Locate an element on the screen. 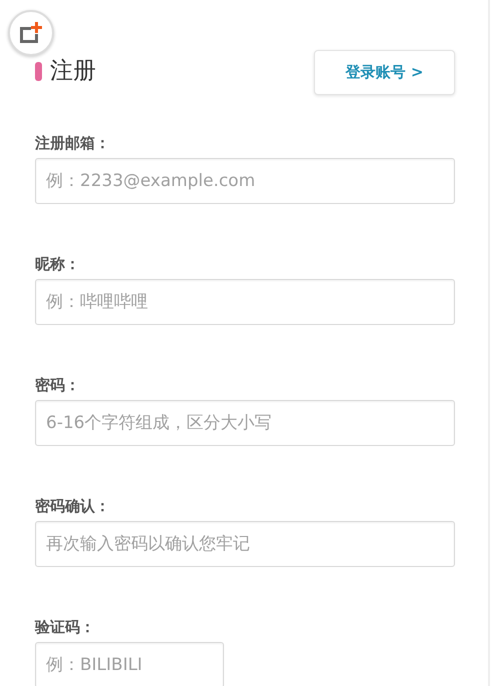  title-marker is located at coordinates (38, 71).